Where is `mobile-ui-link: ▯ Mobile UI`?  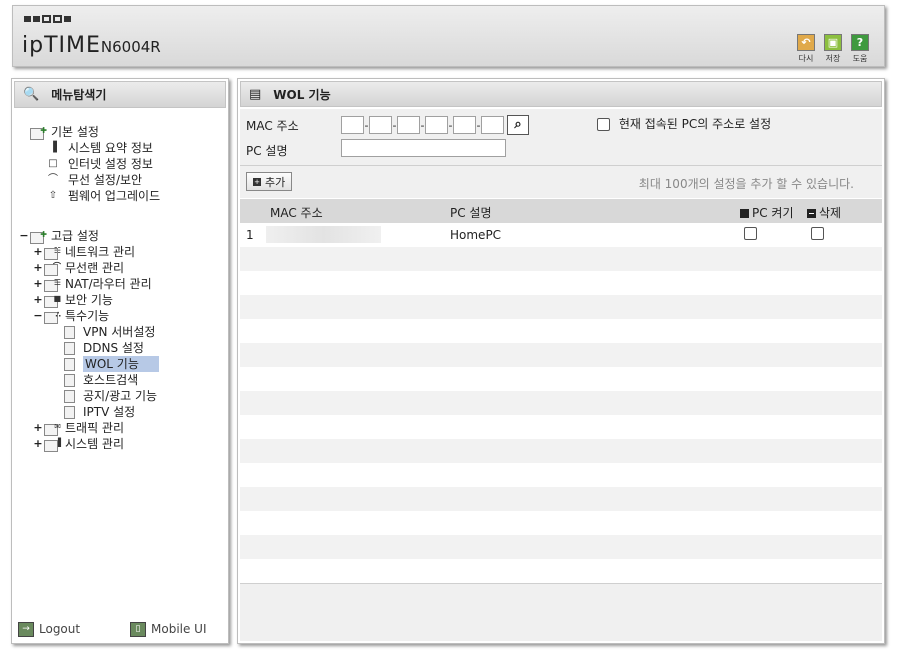 mobile-ui-link: ▯ Mobile UI is located at coordinates (168, 629).